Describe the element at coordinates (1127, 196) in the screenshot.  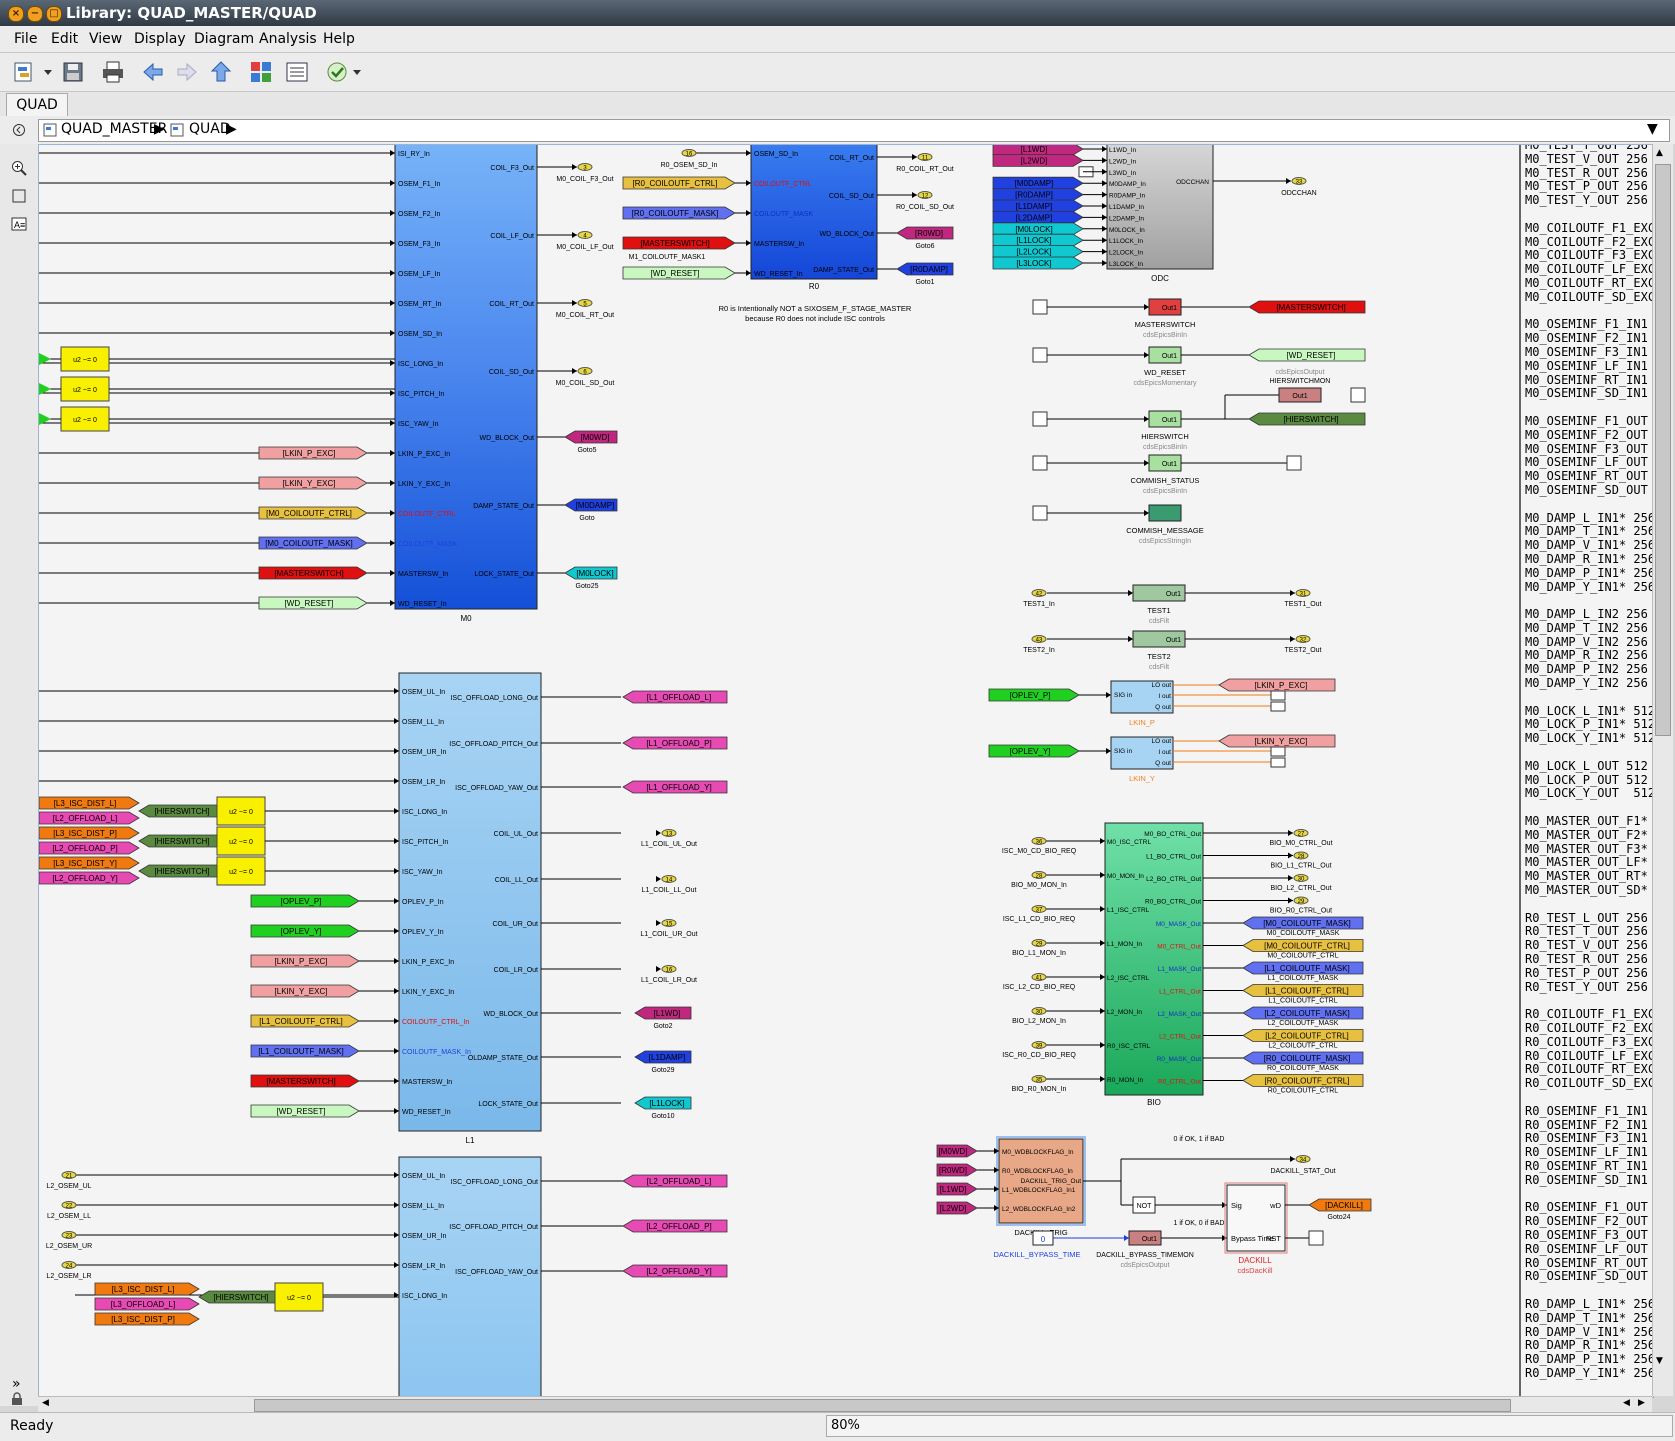
I see `odc-input-label: R0DAMP_In` at that location.